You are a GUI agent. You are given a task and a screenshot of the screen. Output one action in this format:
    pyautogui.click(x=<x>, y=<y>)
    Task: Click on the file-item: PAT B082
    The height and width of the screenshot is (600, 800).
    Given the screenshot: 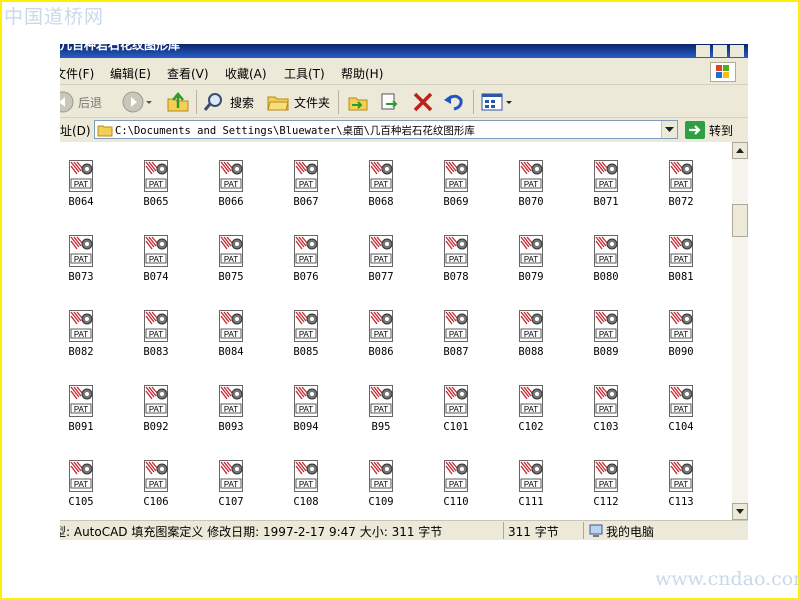 What is the action you would take?
    pyautogui.click(x=85, y=340)
    